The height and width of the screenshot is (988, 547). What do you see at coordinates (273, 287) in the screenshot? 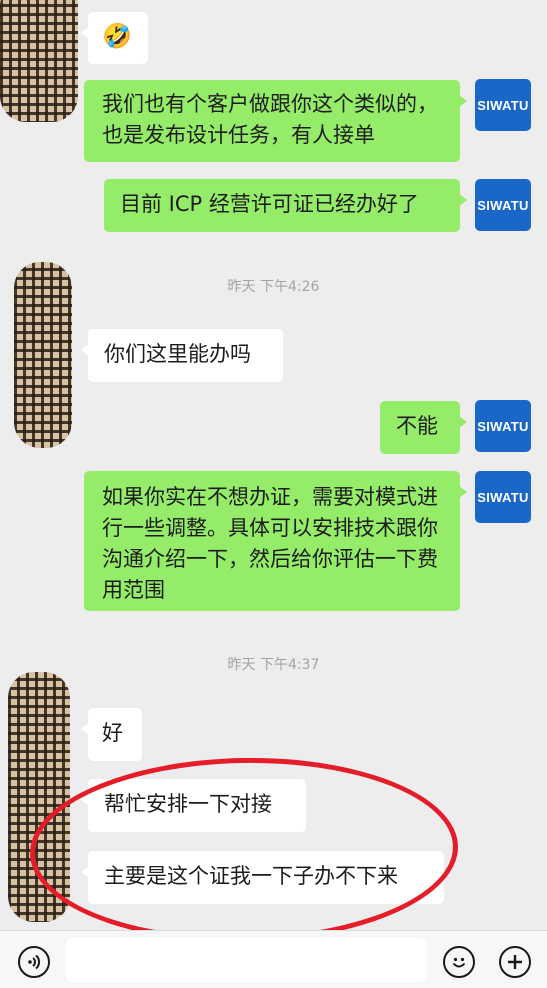
I see `timestamp: 昨天 下午4:26` at bounding box center [273, 287].